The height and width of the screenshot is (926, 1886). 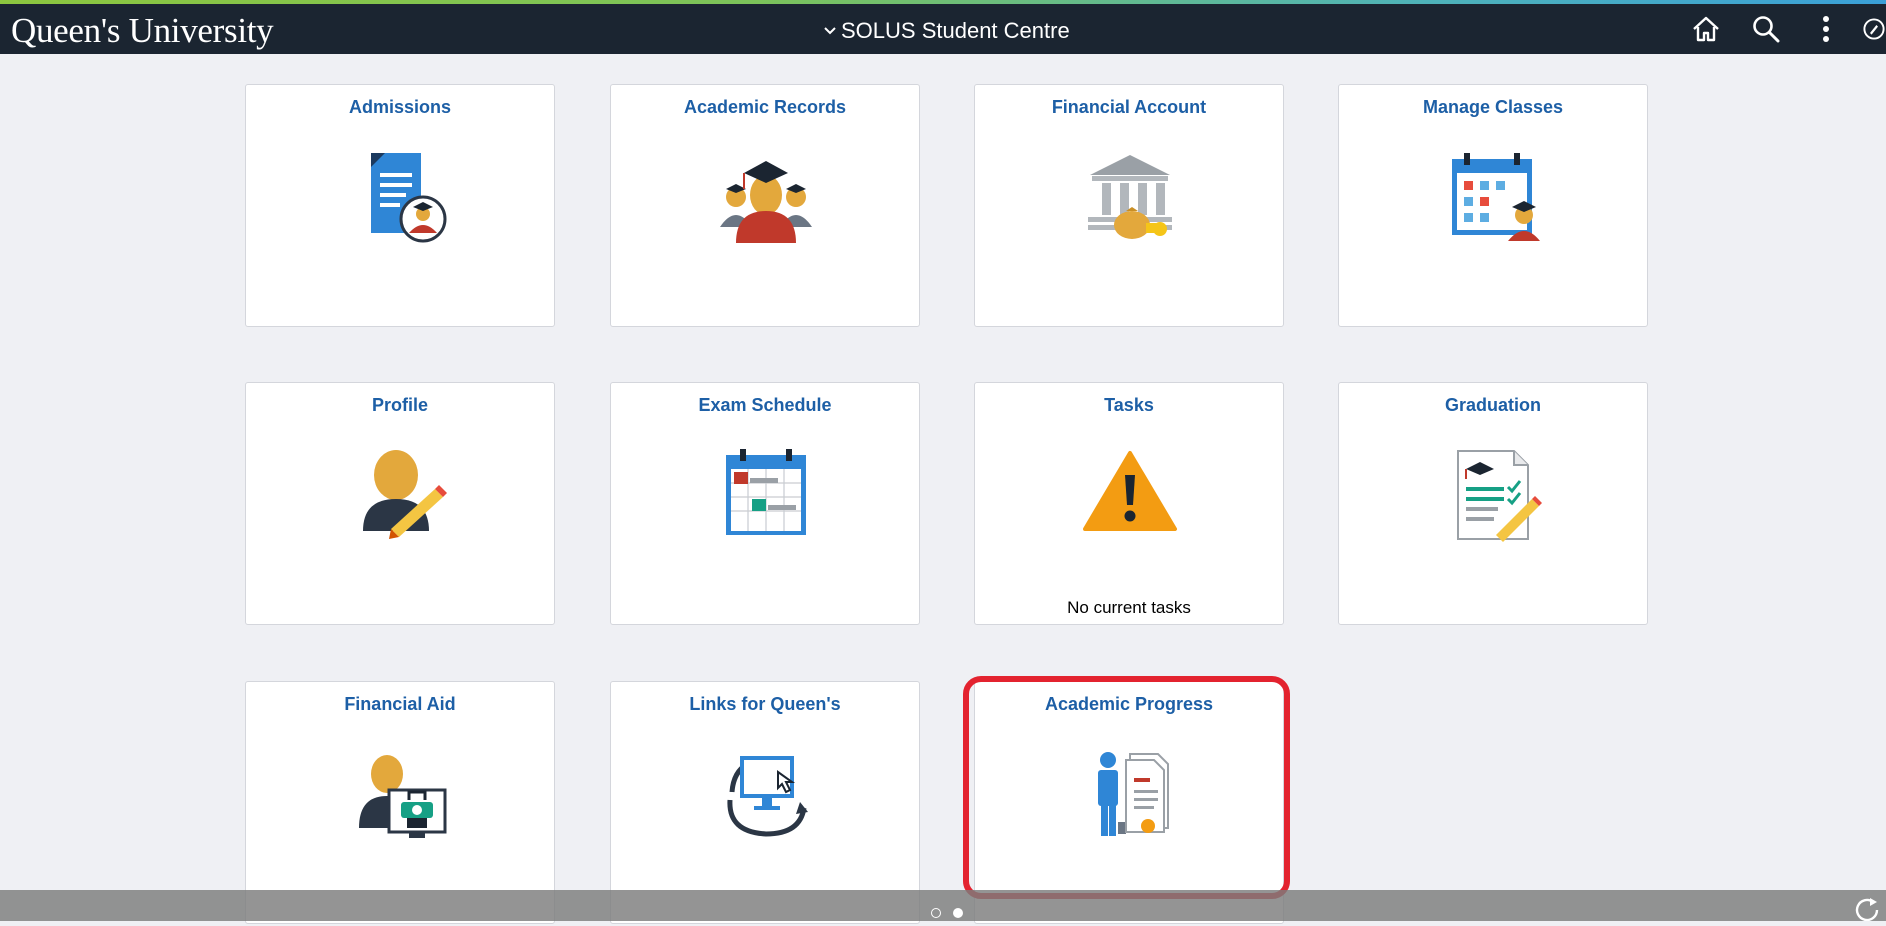 I want to click on chevron-down-icon, so click(x=830, y=31).